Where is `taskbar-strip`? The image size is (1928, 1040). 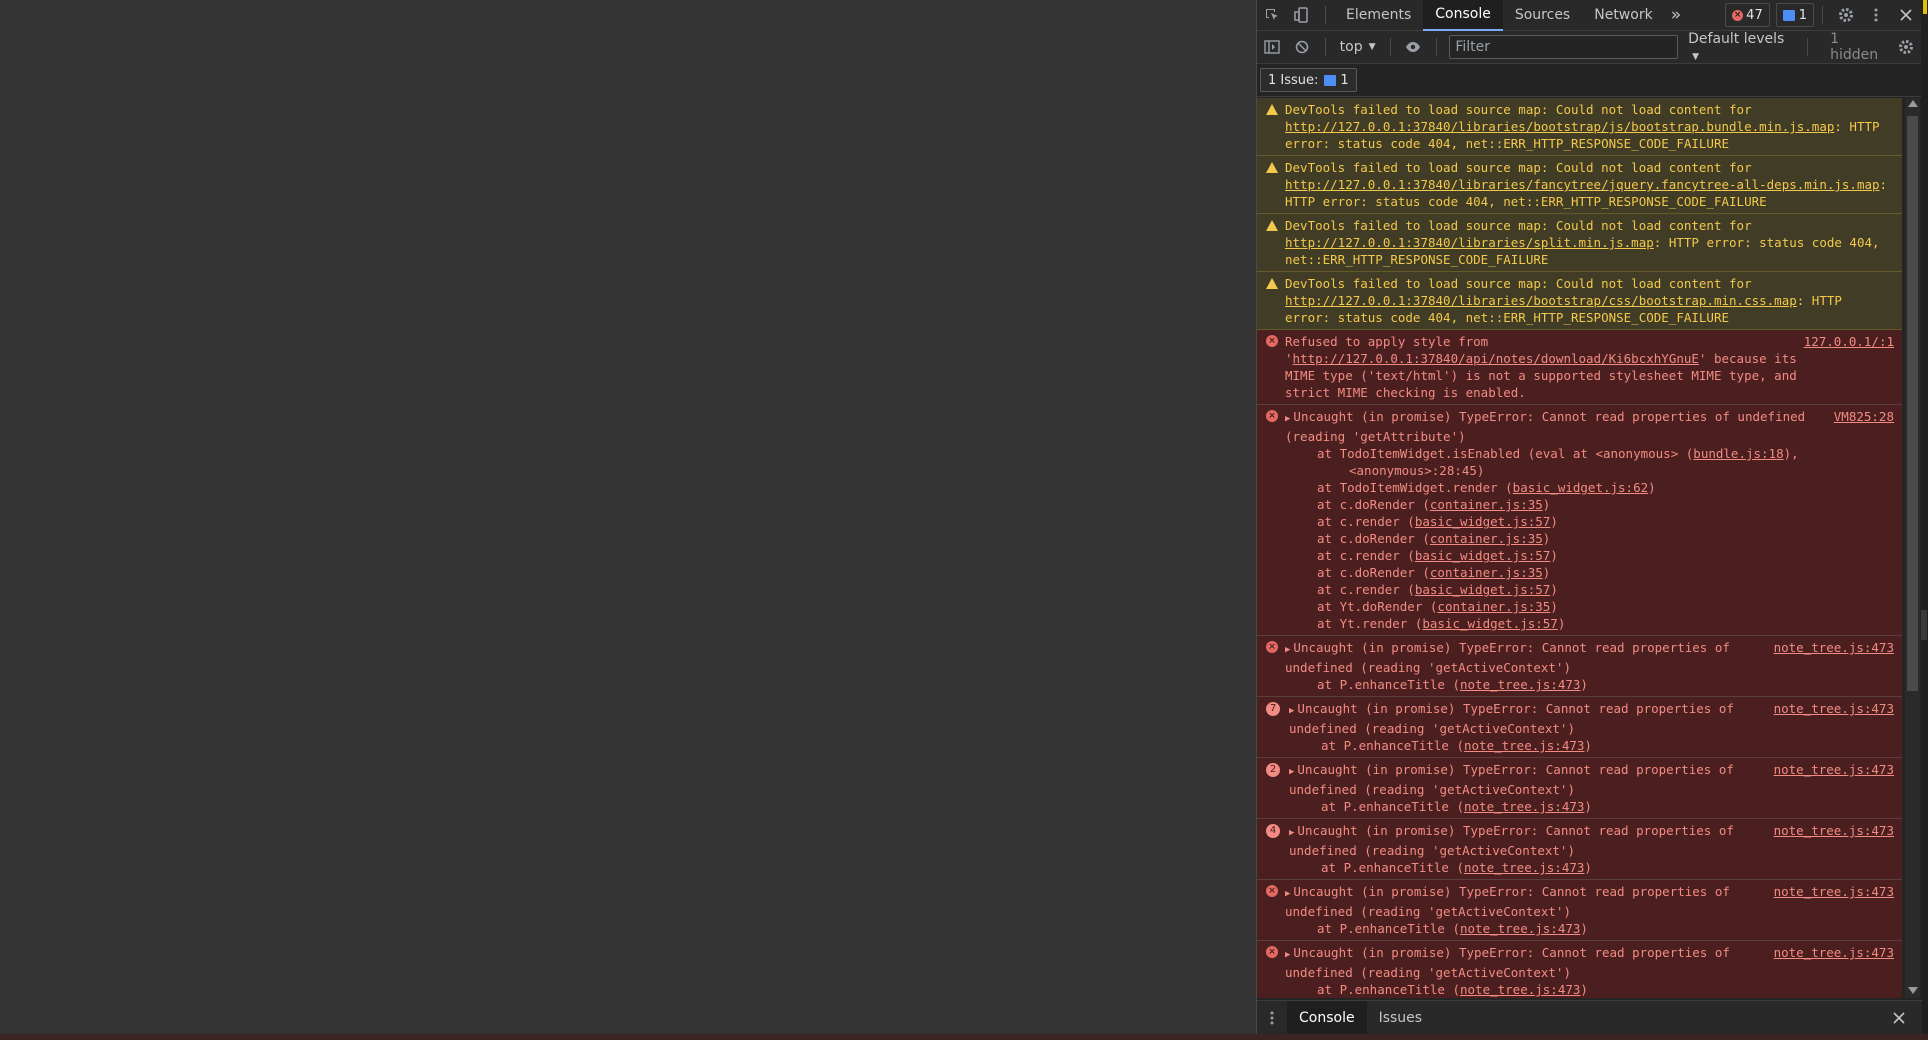 taskbar-strip is located at coordinates (964, 1037).